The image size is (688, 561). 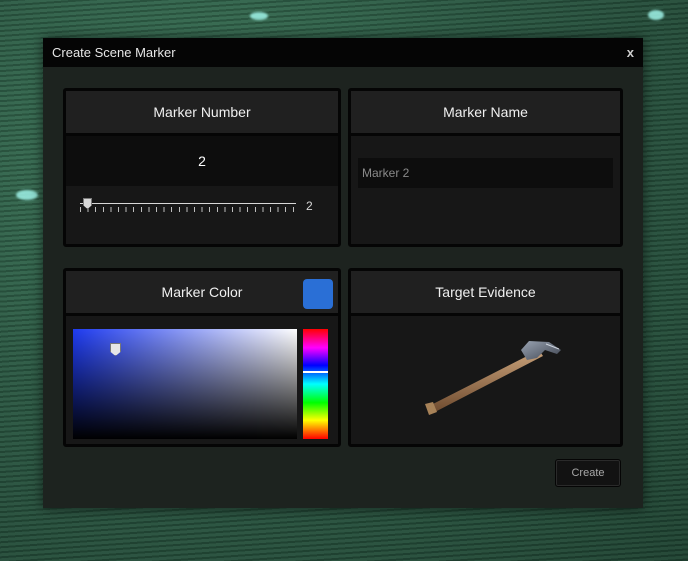 I want to click on marker-color-title: Marker Color, so click(x=202, y=292).